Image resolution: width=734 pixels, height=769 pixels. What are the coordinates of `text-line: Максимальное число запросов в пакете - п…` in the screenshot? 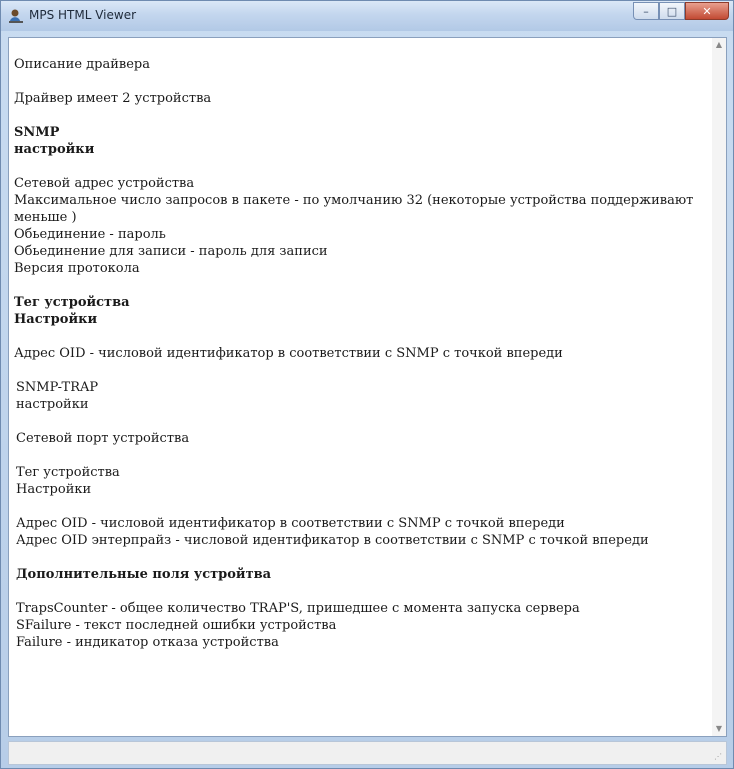 It's located at (354, 209).